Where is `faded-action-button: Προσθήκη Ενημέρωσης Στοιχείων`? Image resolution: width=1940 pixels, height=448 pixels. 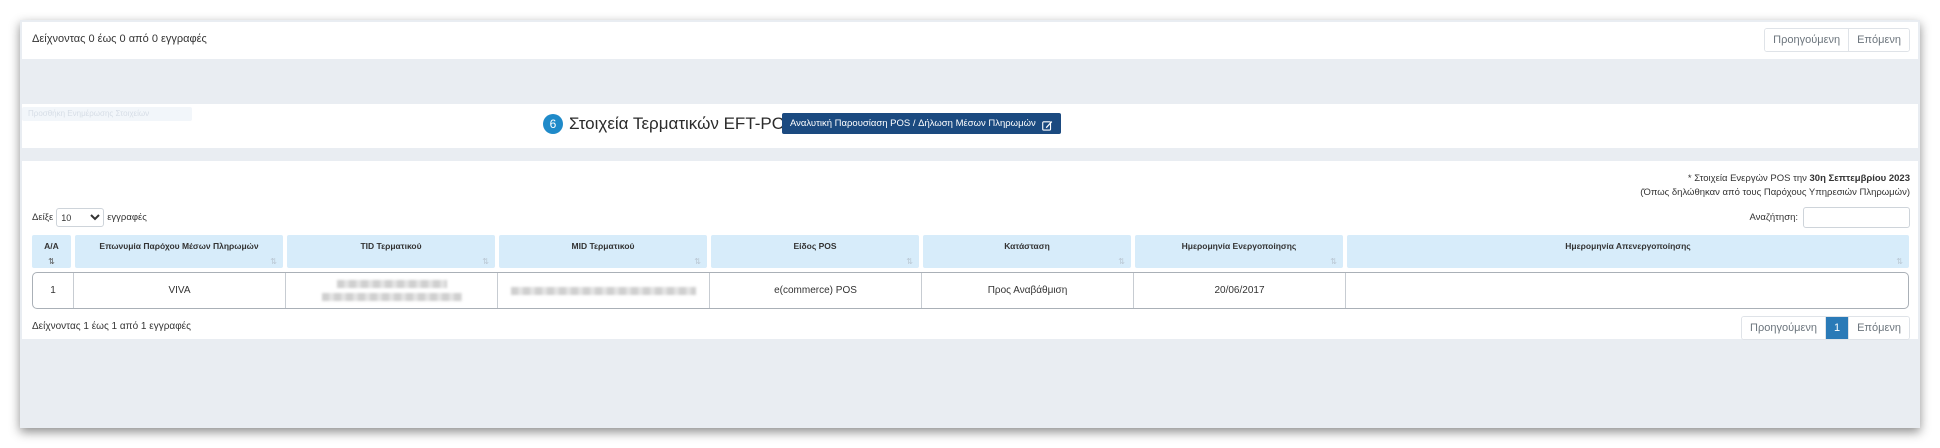 faded-action-button: Προσθήκη Ενημέρωσης Στοιχείων is located at coordinates (107, 114).